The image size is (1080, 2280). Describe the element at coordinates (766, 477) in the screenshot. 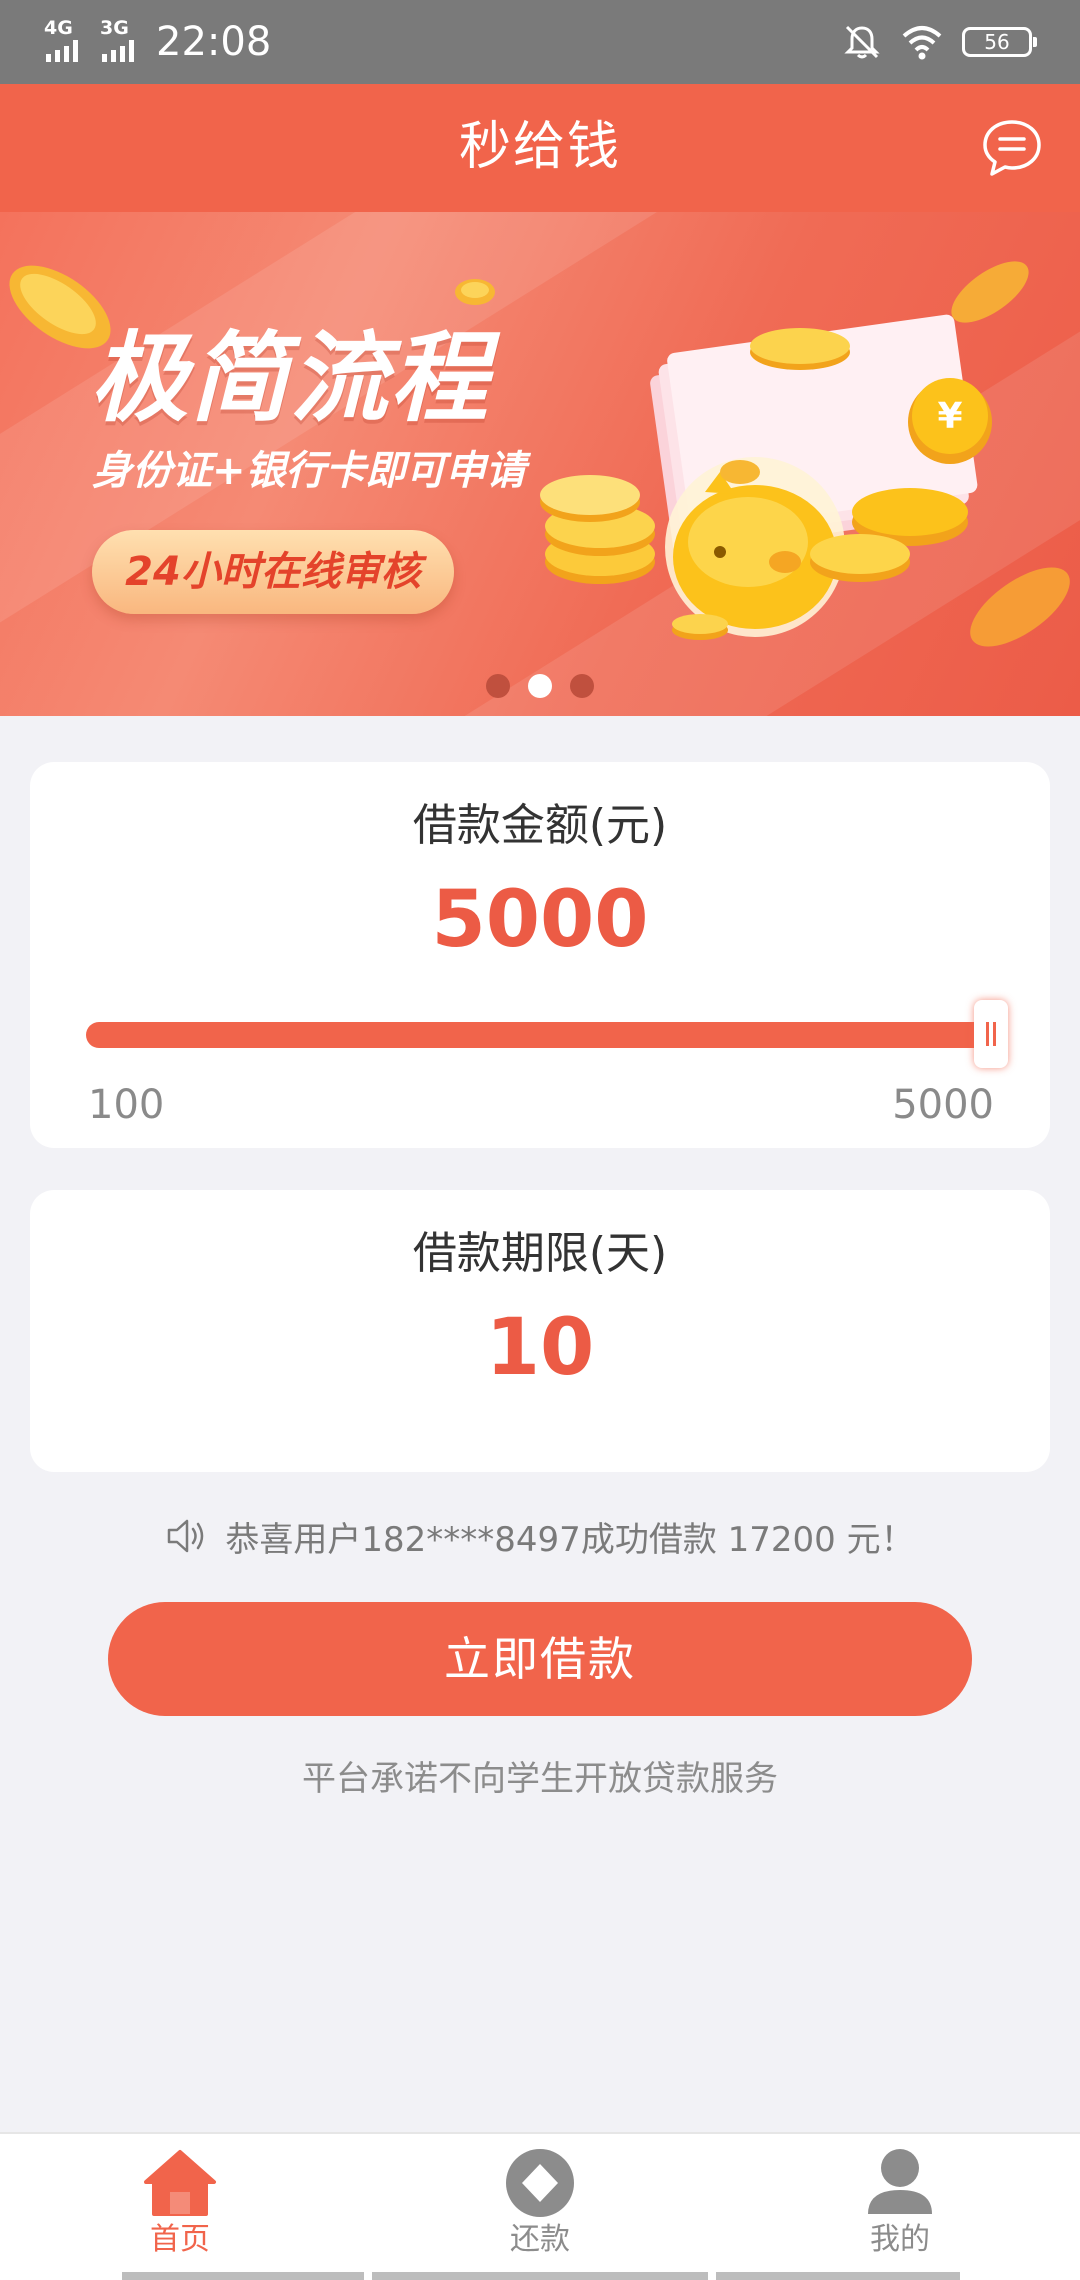

I see `piggy-bank-illustration: ¥` at that location.